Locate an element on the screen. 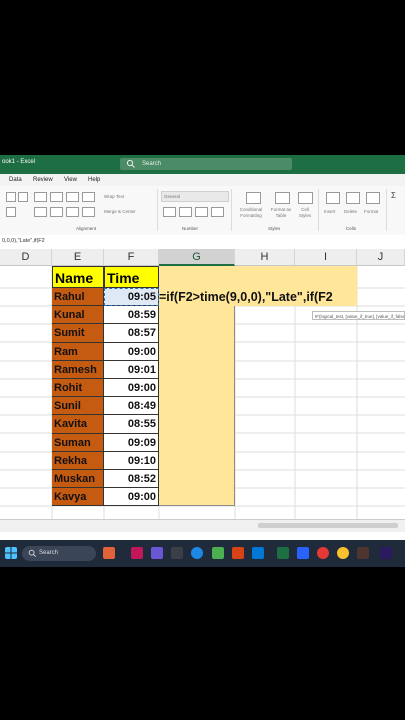 The height and width of the screenshot is (720, 405). percent-icon is located at coordinates (185, 212).